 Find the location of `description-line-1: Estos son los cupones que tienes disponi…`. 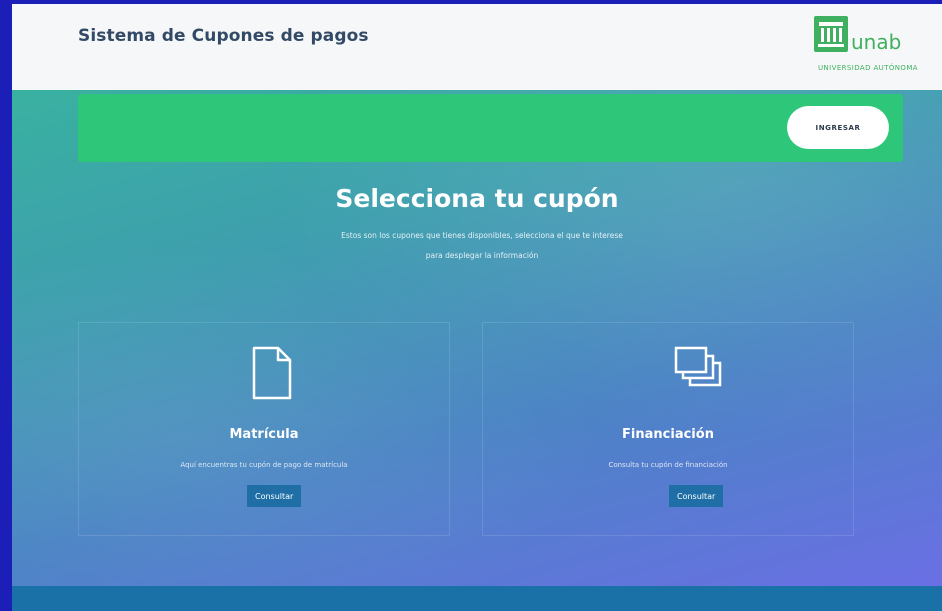

description-line-1: Estos son los cupones que tienes disponi… is located at coordinates (482, 235).